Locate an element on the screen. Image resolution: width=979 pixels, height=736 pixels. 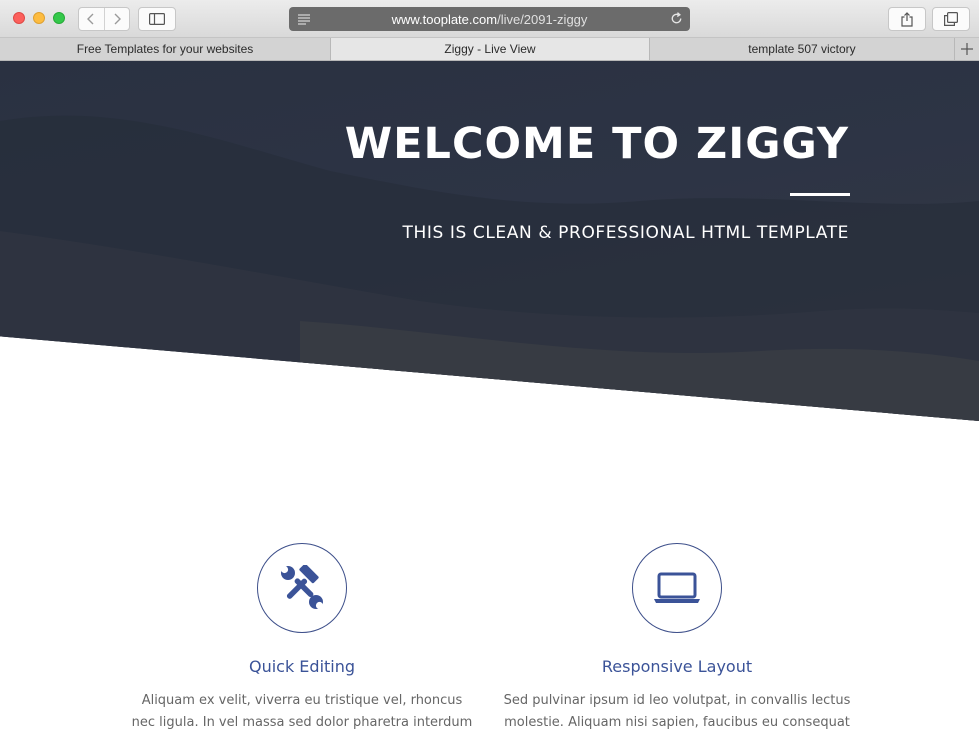
plus-icon is located at coordinates (967, 49).